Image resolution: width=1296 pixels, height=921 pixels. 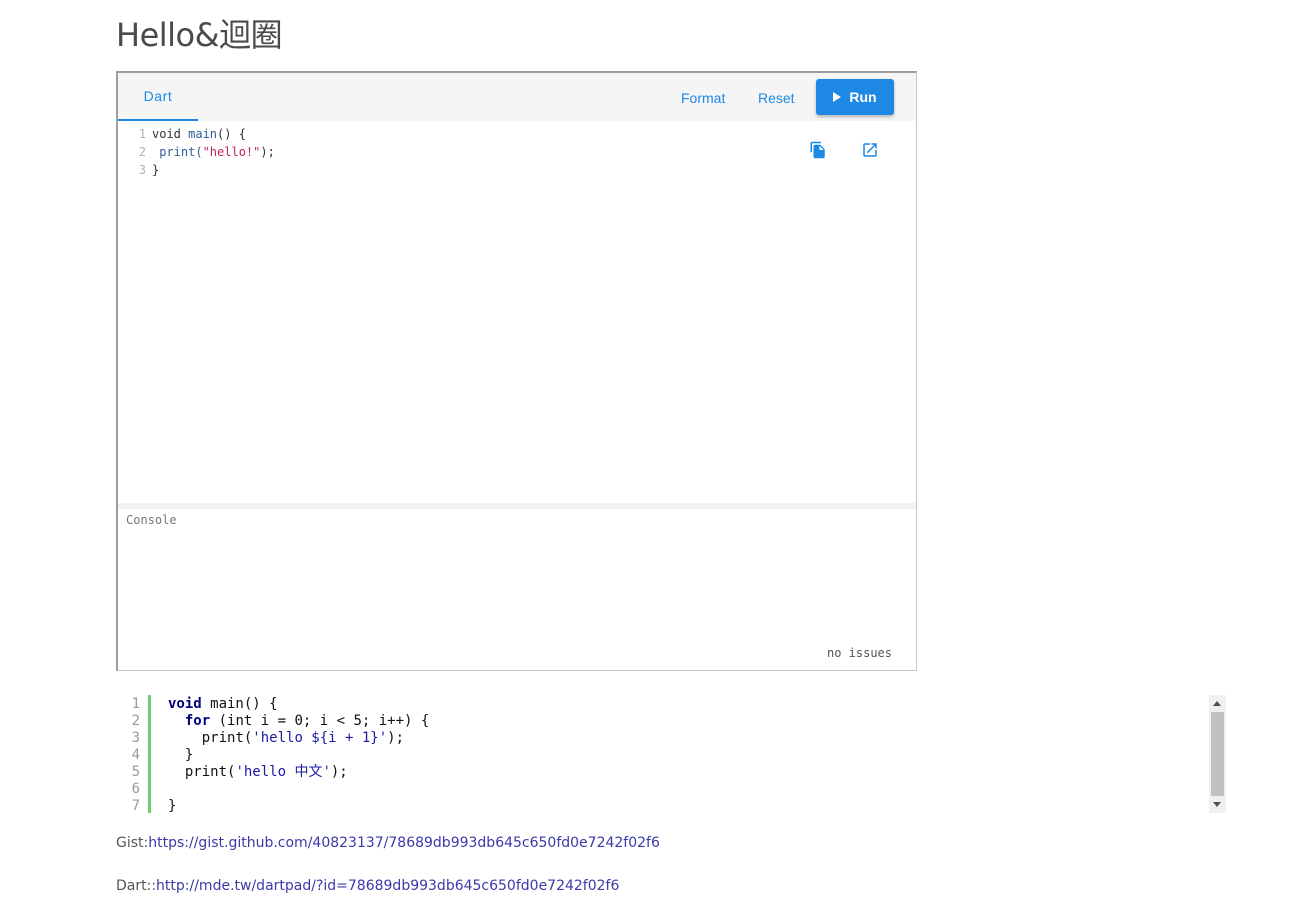 I want to click on play-icon, so click(x=837, y=97).